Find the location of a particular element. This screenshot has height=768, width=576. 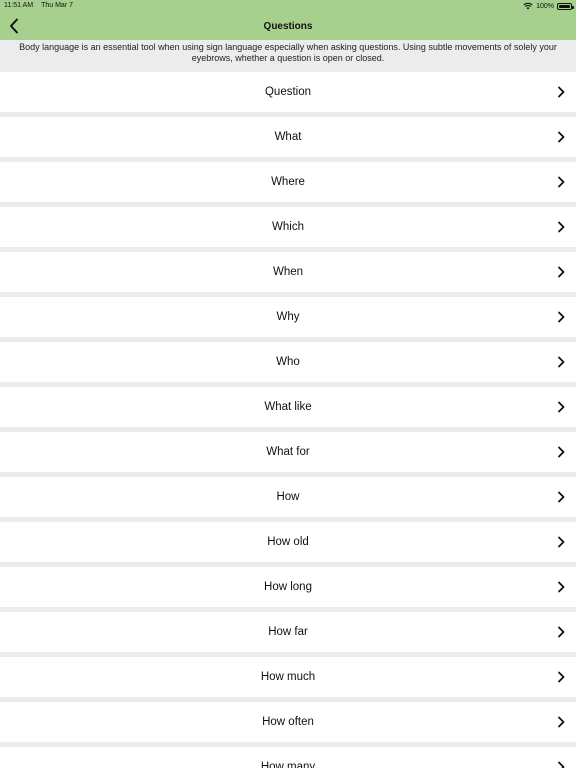

battery-percent: 100% is located at coordinates (545, 6).